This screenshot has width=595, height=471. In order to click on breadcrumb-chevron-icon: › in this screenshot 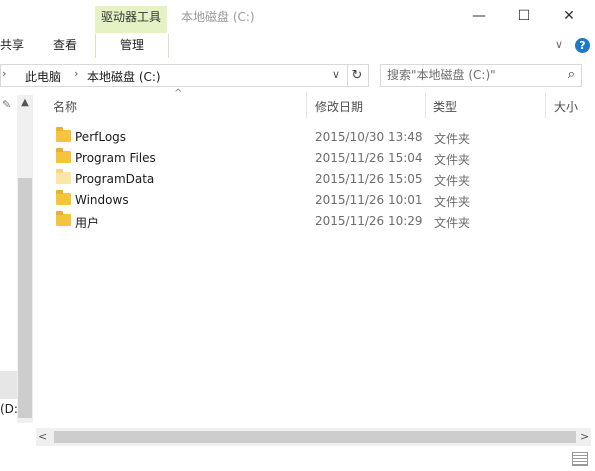, I will do `click(76, 73)`.